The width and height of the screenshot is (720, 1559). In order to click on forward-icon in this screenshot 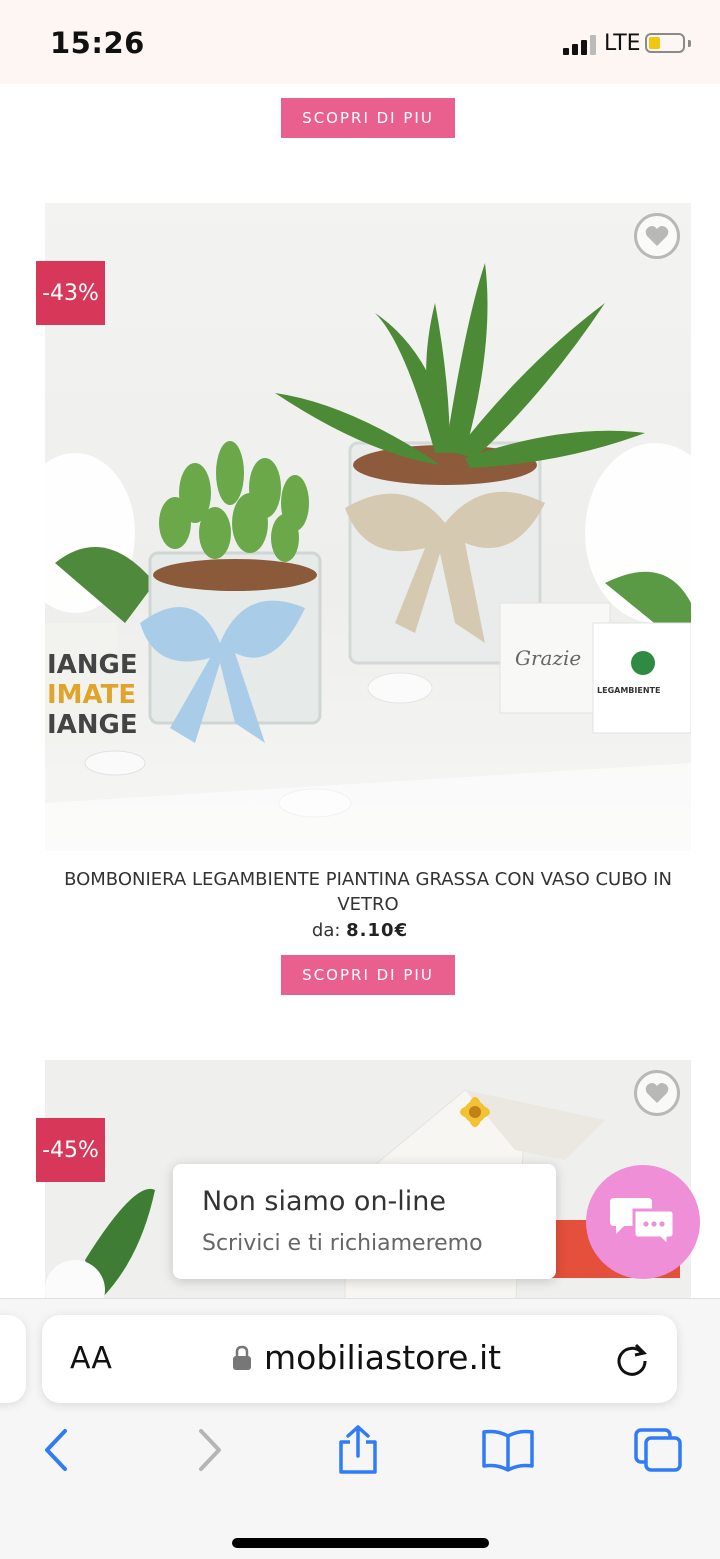, I will do `click(210, 1450)`.